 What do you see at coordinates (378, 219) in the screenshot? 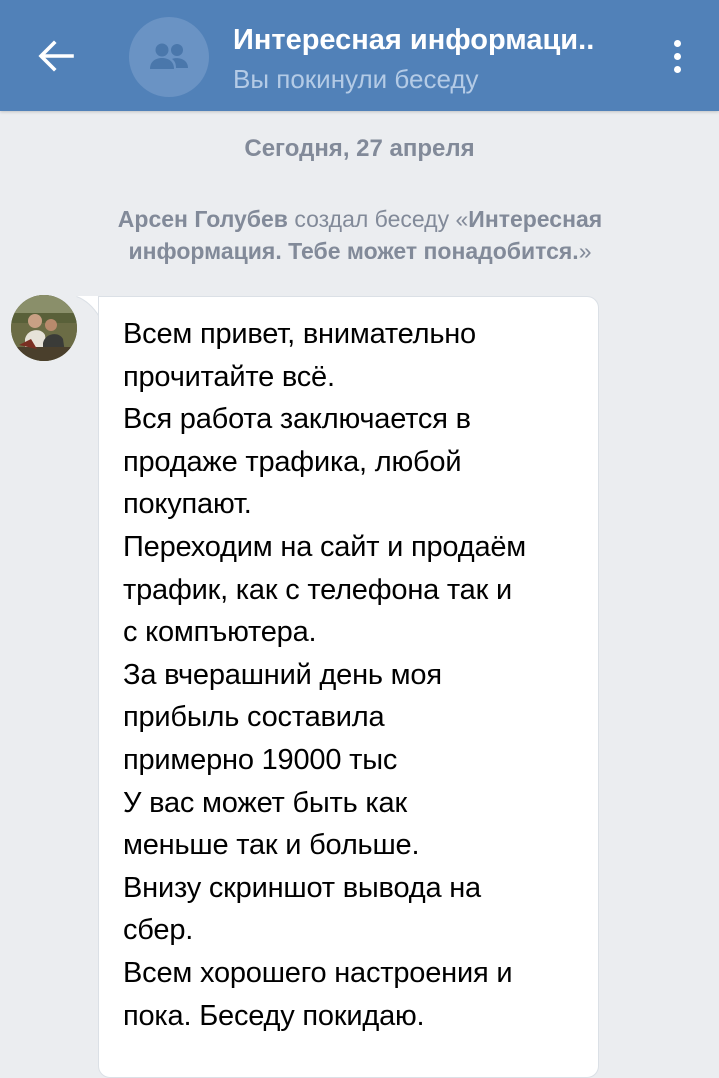
I see `service-message-action: создал беседу «` at bounding box center [378, 219].